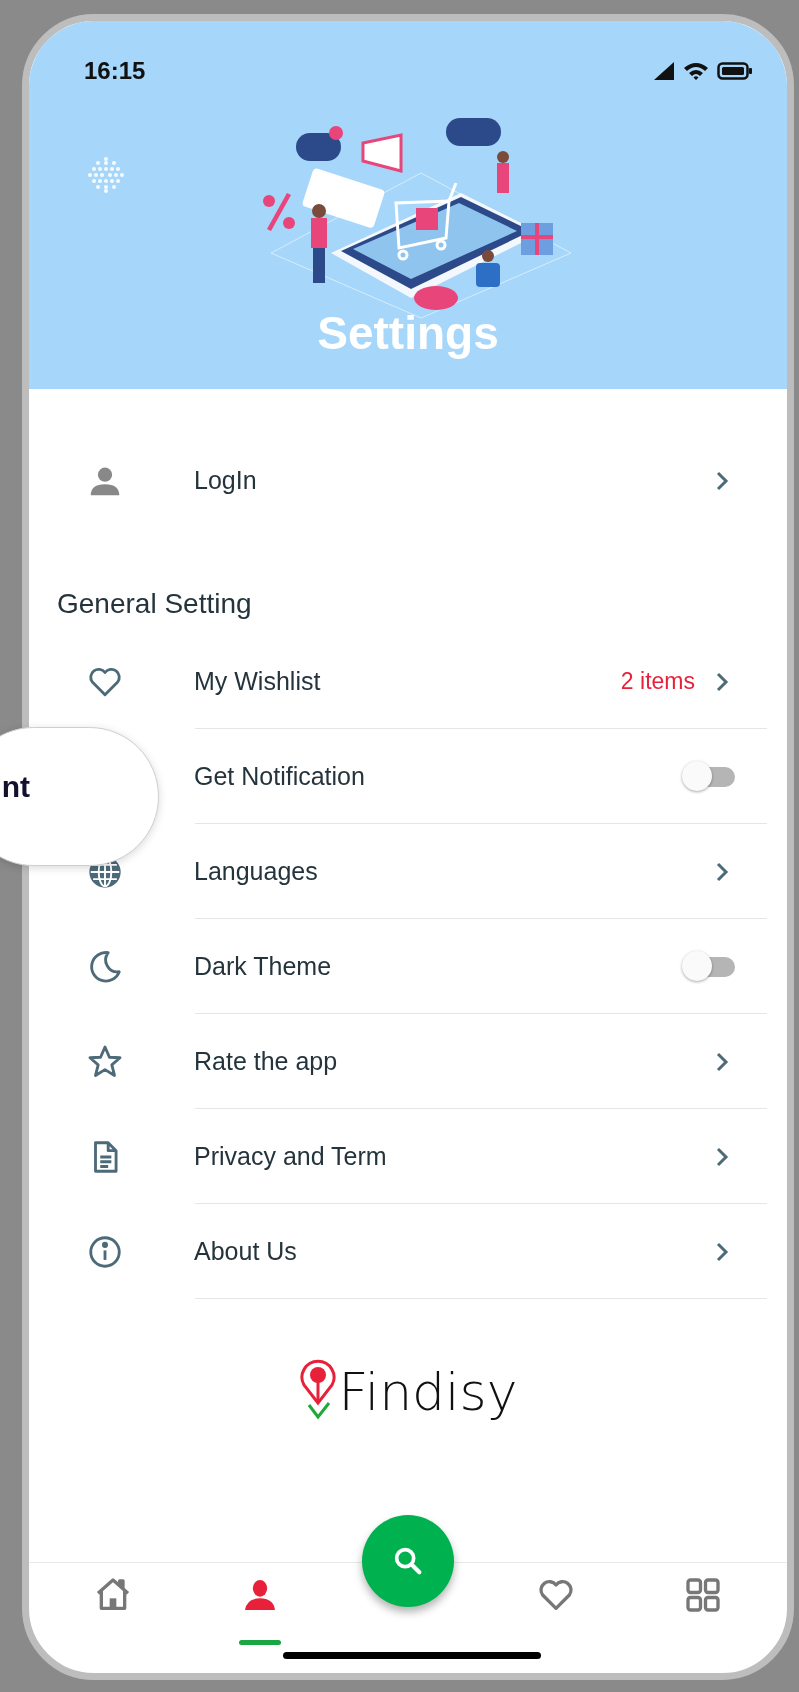  I want to click on battery-icon, so click(735, 71).